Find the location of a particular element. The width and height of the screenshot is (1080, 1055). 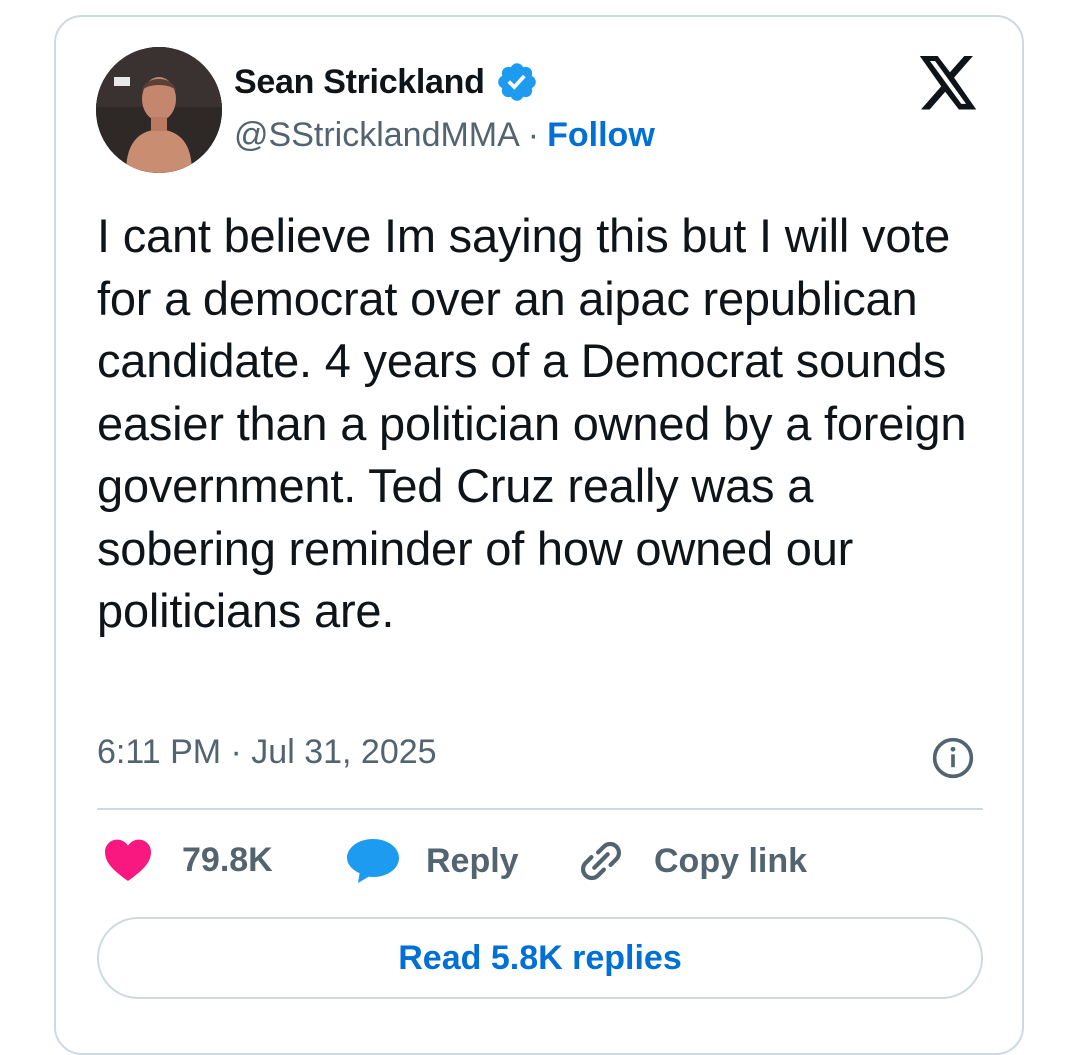

author-name-row: Sean Strickland is located at coordinates (386, 82).